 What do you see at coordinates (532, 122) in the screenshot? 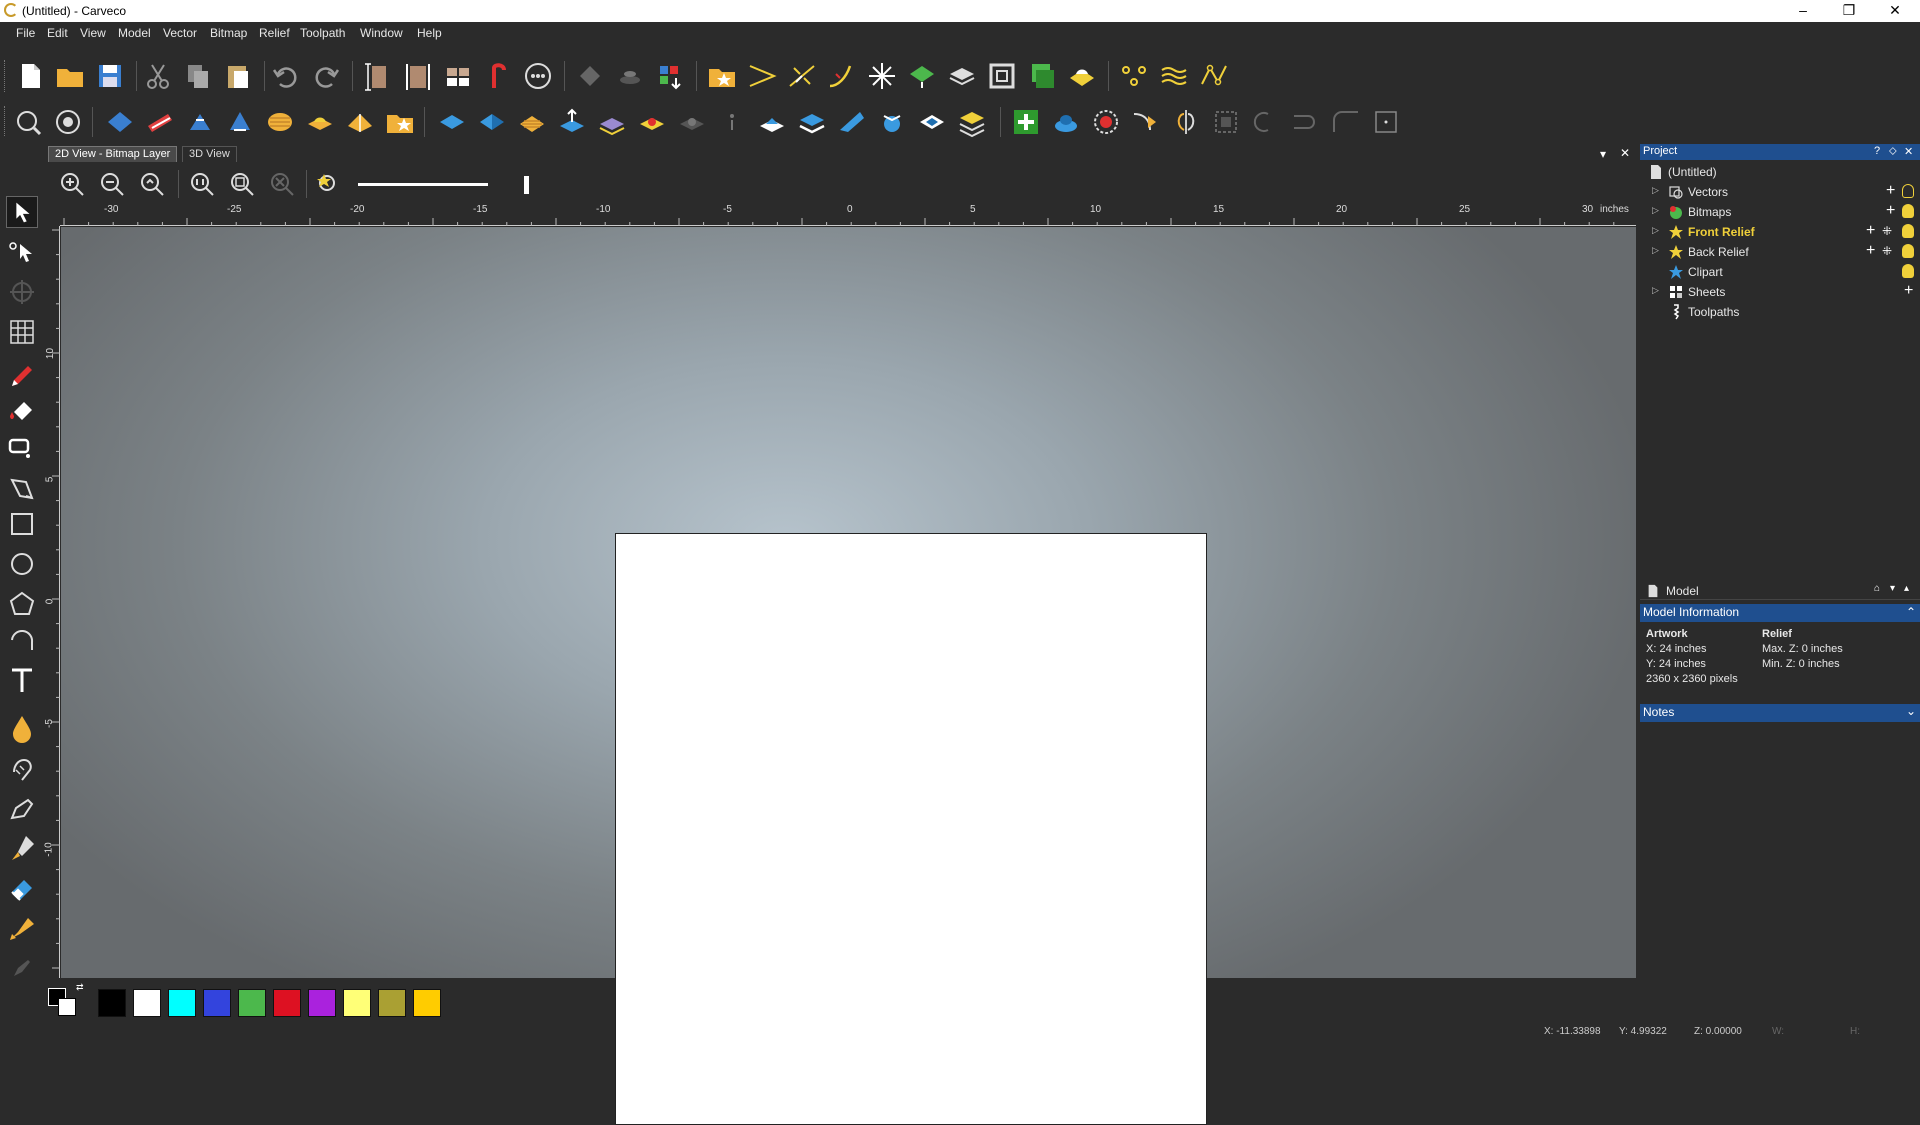
I see `stripes-relief-icon` at bounding box center [532, 122].